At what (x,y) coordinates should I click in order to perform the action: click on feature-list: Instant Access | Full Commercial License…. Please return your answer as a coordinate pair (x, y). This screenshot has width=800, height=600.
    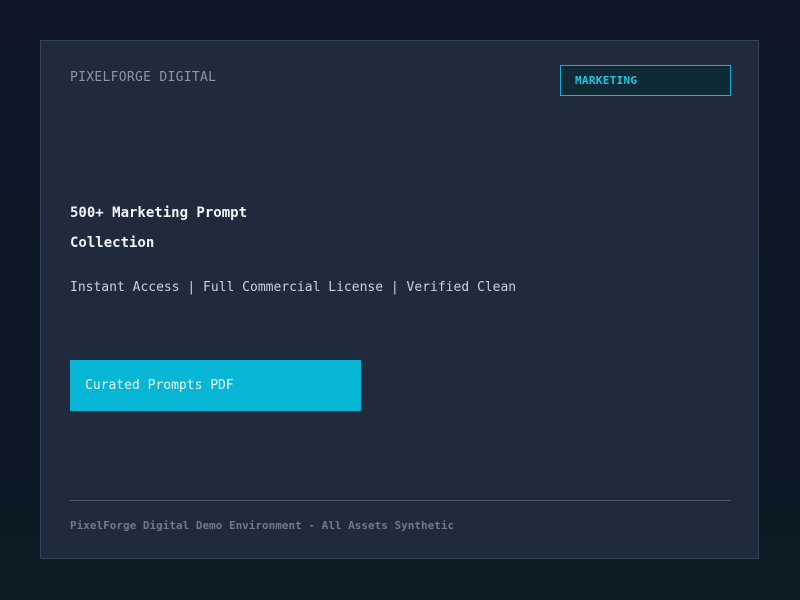
    Looking at the image, I should click on (293, 287).